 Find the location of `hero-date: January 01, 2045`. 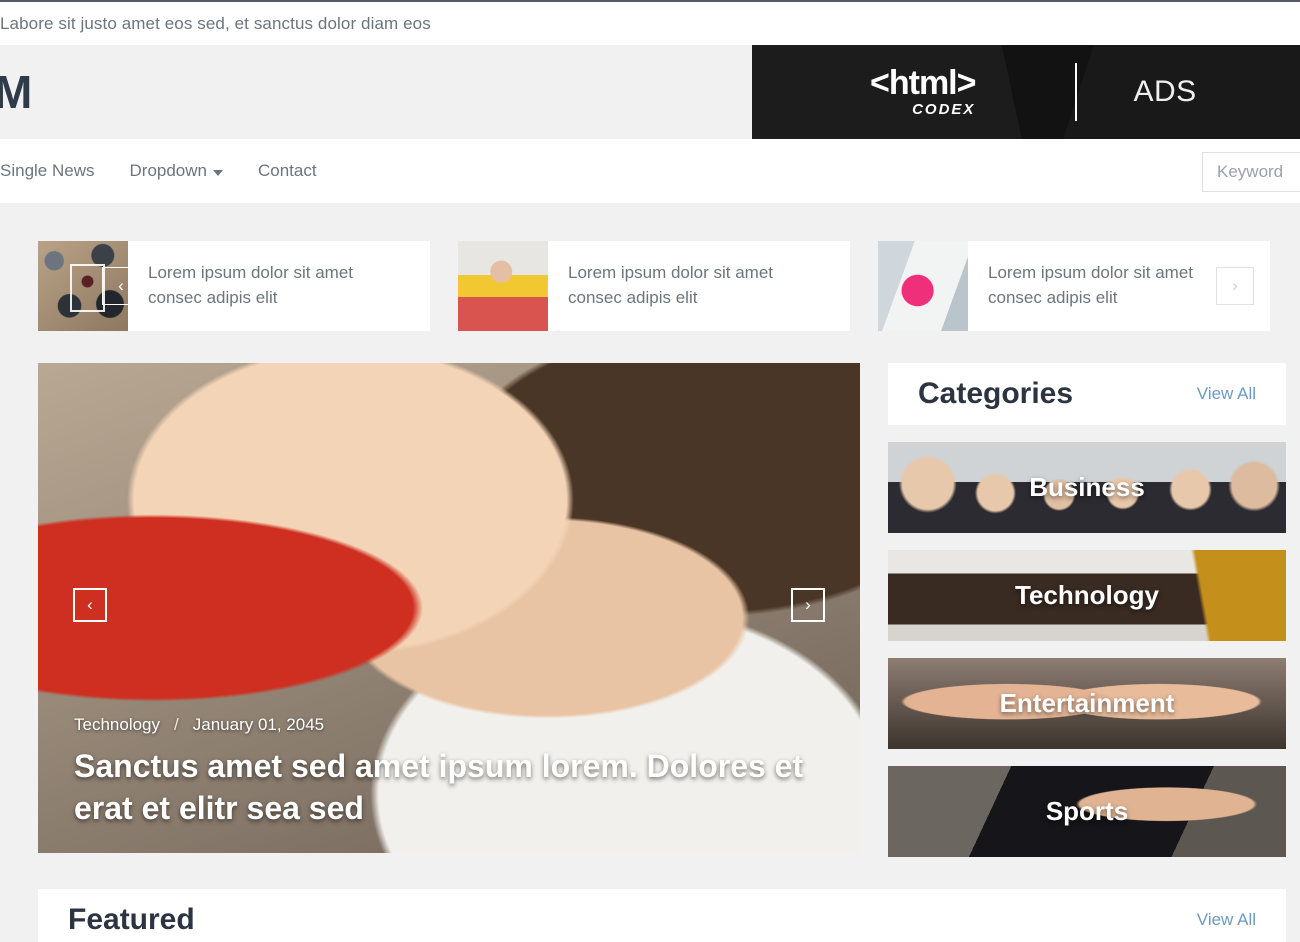

hero-date: January 01, 2045 is located at coordinates (258, 724).